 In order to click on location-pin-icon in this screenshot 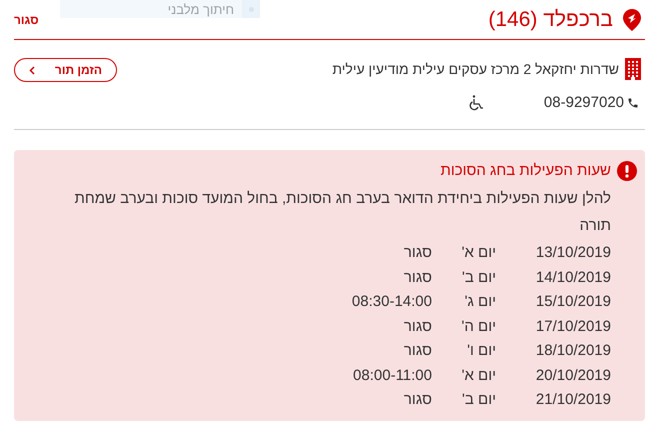, I will do `click(632, 19)`.